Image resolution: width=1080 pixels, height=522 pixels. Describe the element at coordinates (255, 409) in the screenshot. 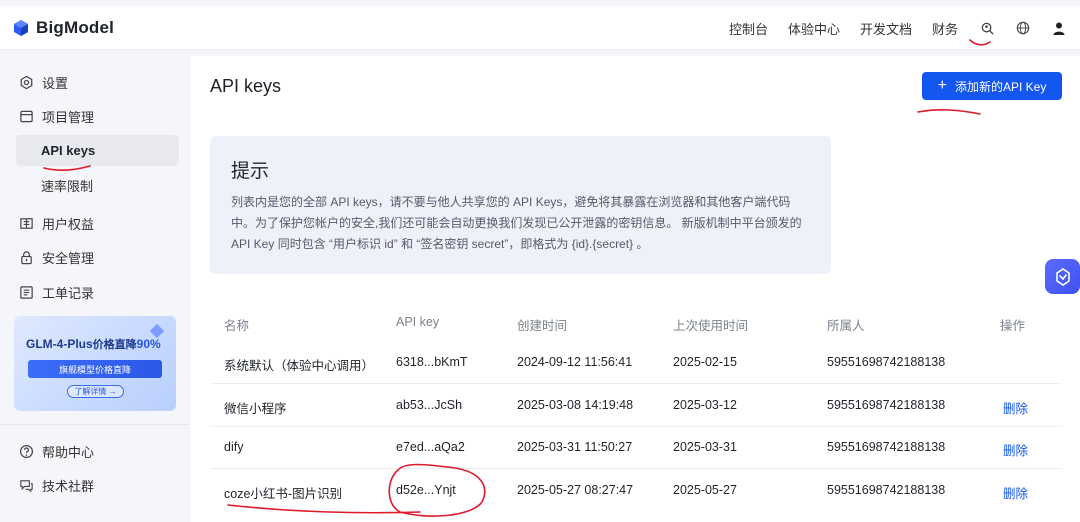

I see `cell-name: 微信小程序` at that location.